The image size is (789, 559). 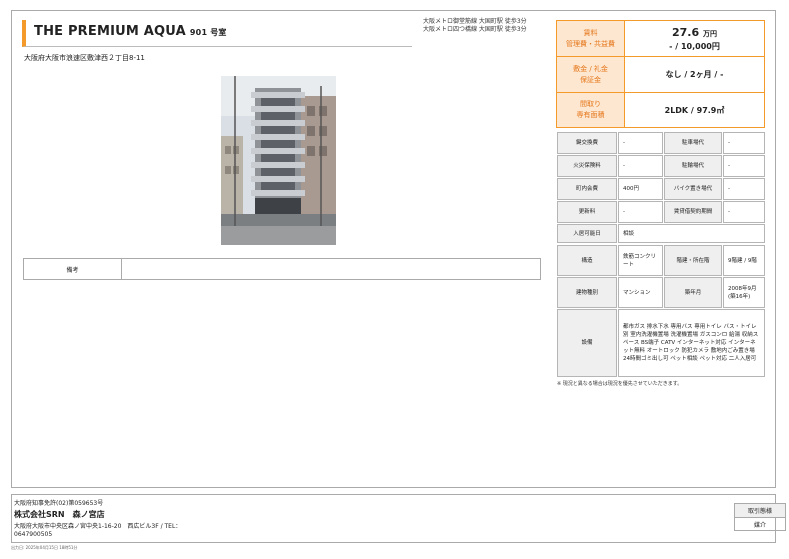 What do you see at coordinates (44, 547) in the screenshot?
I see `print-timestamp: 出力日: 2025年04月15日 18時51分` at bounding box center [44, 547].